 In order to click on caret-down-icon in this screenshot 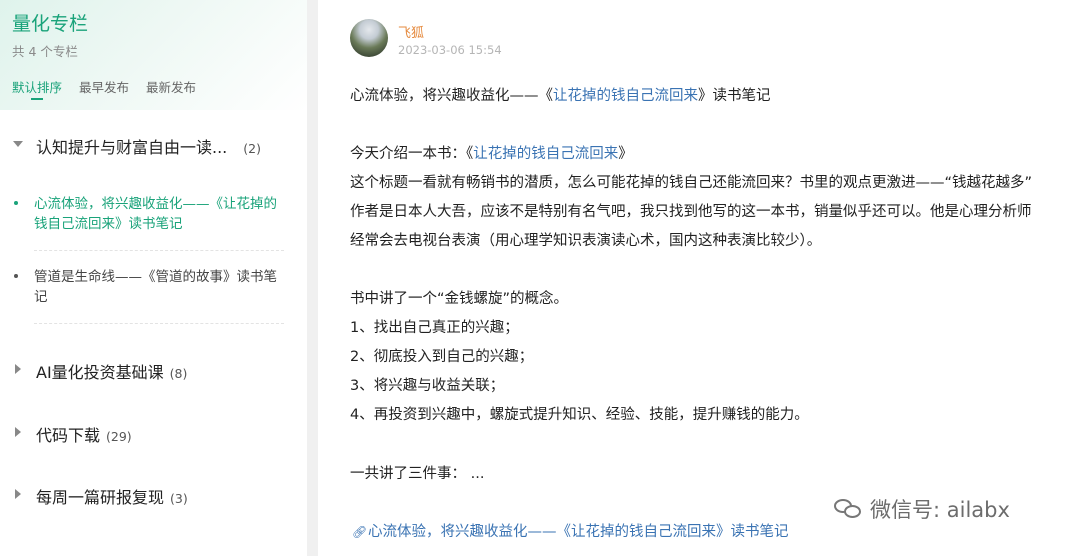, I will do `click(18, 144)`.